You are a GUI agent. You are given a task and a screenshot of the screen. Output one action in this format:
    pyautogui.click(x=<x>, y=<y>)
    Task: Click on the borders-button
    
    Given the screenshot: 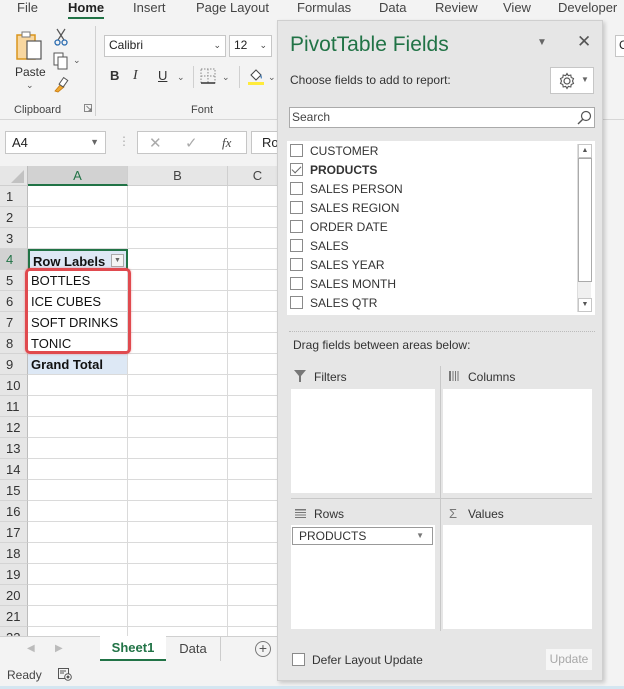 What is the action you would take?
    pyautogui.click(x=208, y=76)
    